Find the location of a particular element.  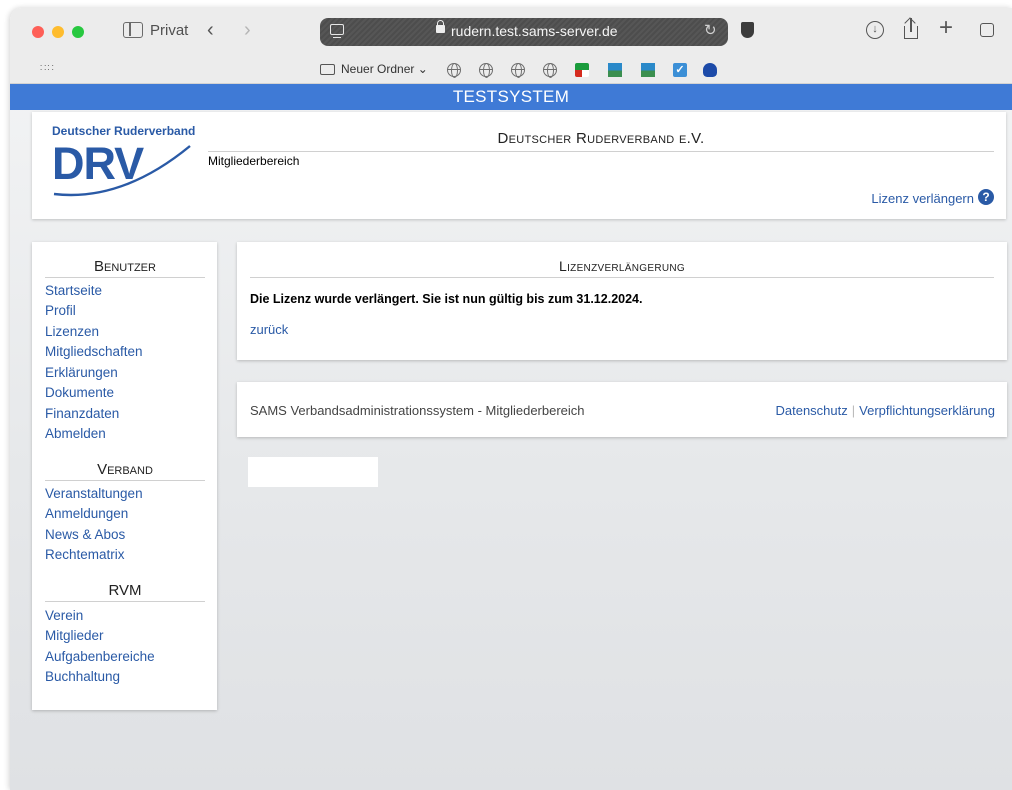

favorites-bar: ∷∷ Neuer Ordner ⌄ ✓ is located at coordinates (511, 70).